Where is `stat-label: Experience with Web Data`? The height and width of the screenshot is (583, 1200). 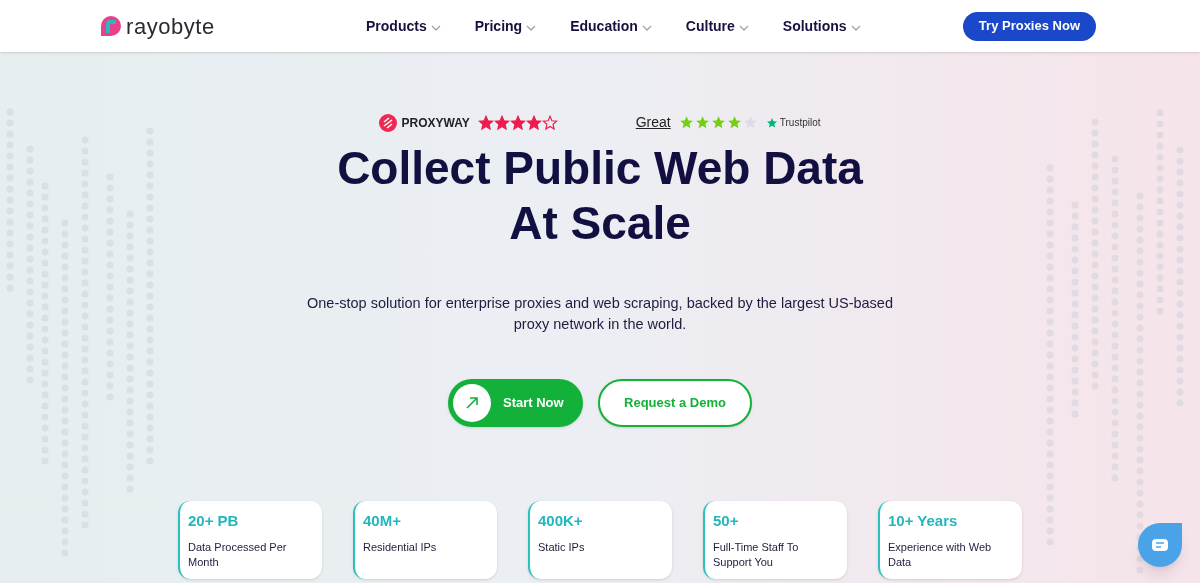
stat-label: Experience with Web Data is located at coordinates (940, 554).